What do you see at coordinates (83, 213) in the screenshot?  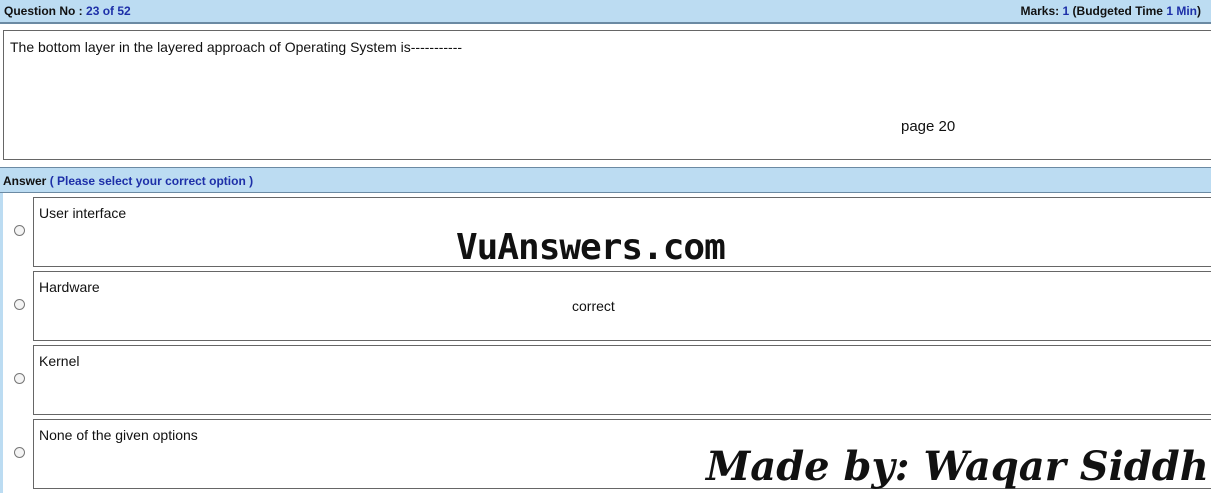 I see `option-1-label: User interface` at bounding box center [83, 213].